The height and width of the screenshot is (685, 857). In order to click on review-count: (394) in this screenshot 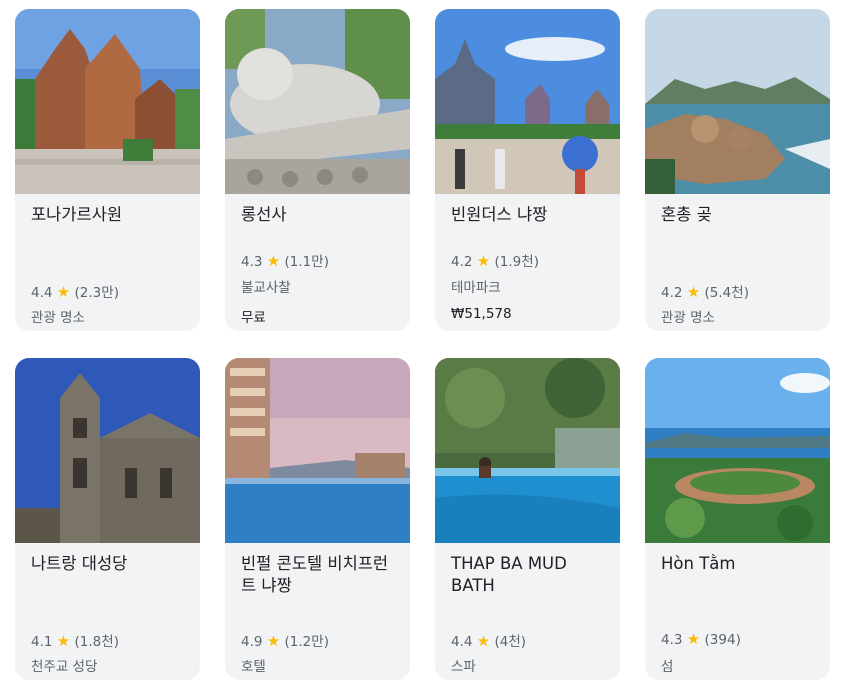, I will do `click(722, 640)`.